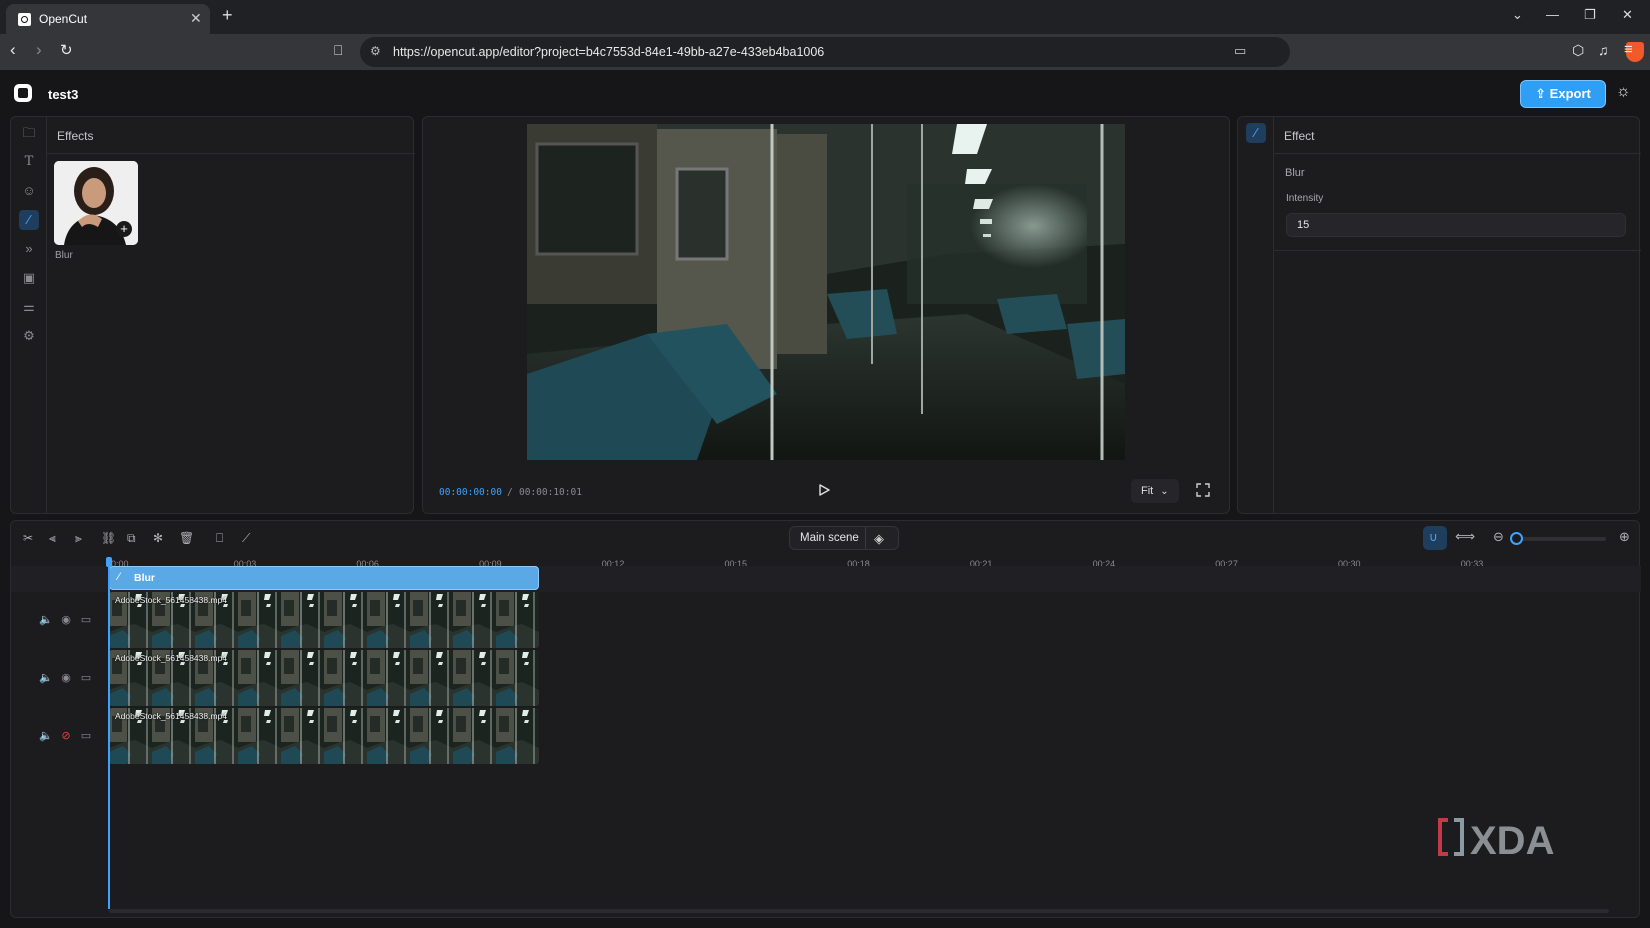 The width and height of the screenshot is (1650, 928). Describe the element at coordinates (219, 538) in the screenshot. I see `bookmark-marker-icon: ⎕` at that location.